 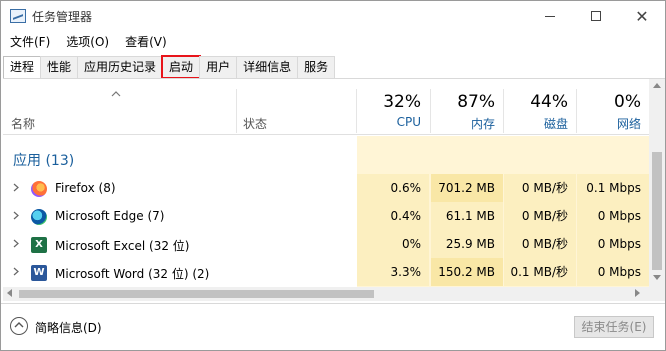 I want to click on column-cpu: 32% CPU, so click(x=393, y=106).